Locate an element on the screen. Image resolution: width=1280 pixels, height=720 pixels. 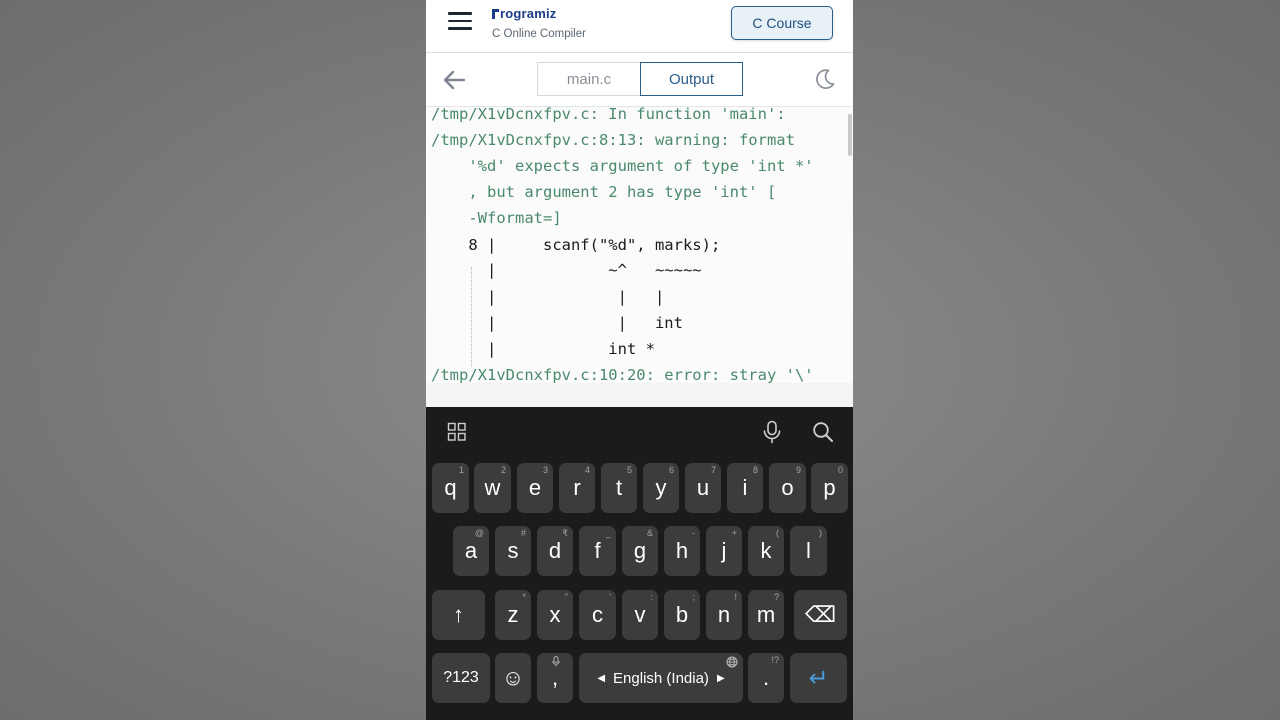
backspace-icon: ⌫ is located at coordinates (820, 614).